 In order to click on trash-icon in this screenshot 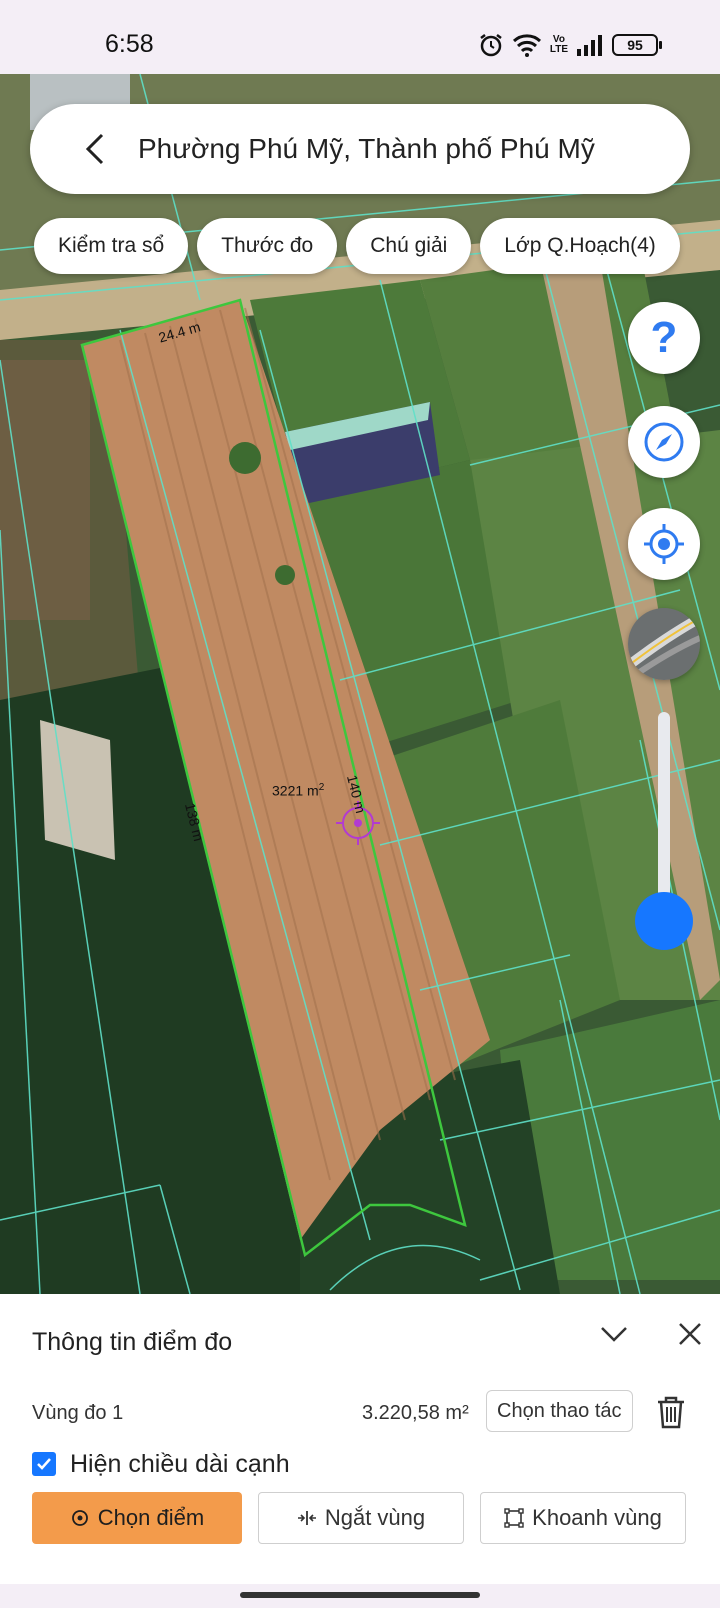, I will do `click(671, 1412)`.